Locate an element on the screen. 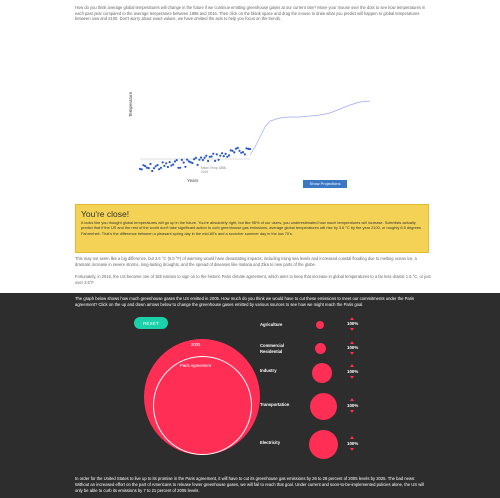 Image resolution: width=500 pixels, height=498 pixels. x-axis-label: Years is located at coordinates (193, 180).